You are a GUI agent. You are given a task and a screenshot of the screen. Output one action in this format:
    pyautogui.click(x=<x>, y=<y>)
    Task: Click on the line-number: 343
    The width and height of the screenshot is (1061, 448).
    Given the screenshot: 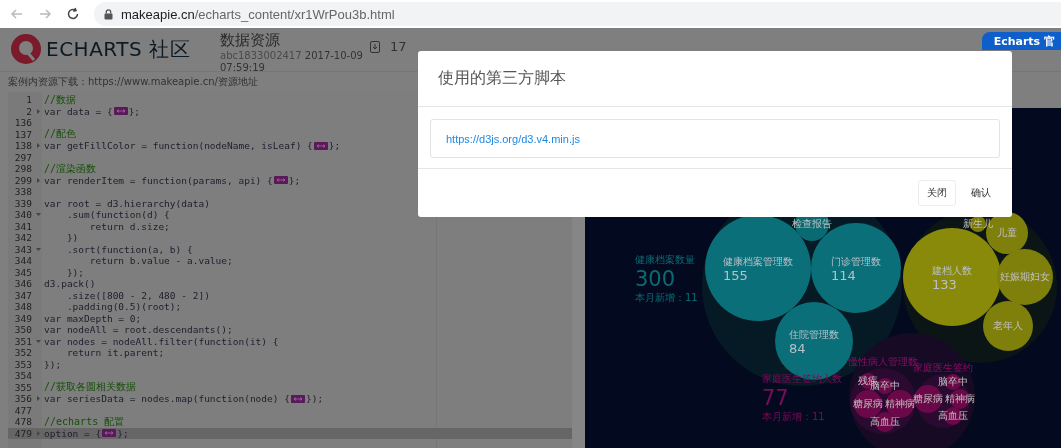 What is the action you would take?
    pyautogui.click(x=22, y=249)
    